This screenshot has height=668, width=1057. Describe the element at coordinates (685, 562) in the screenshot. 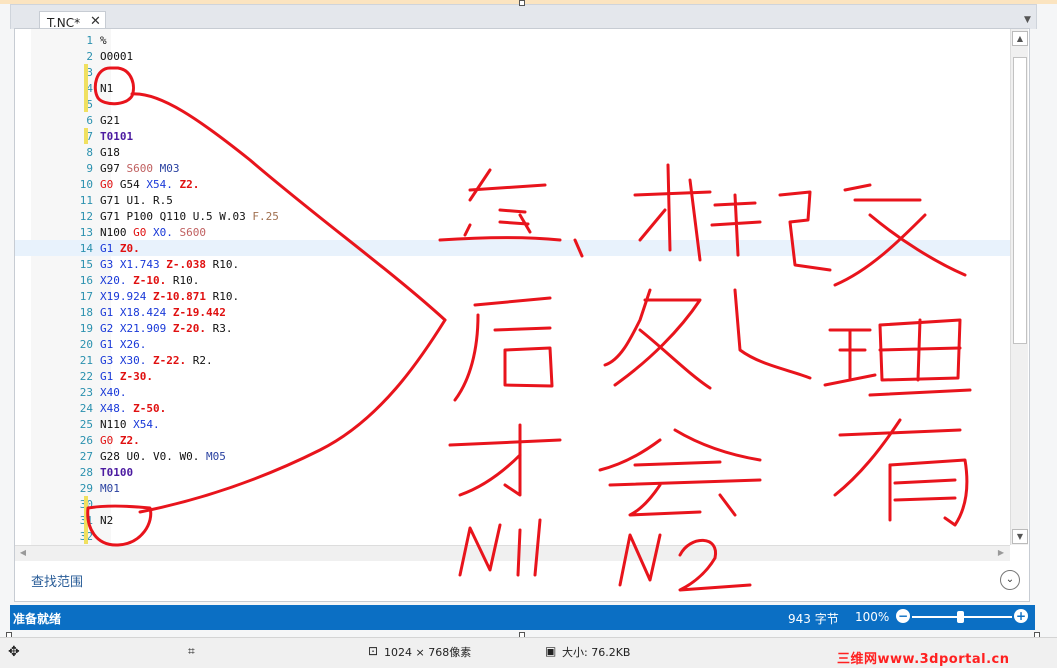

I see `ink-text-n2` at that location.